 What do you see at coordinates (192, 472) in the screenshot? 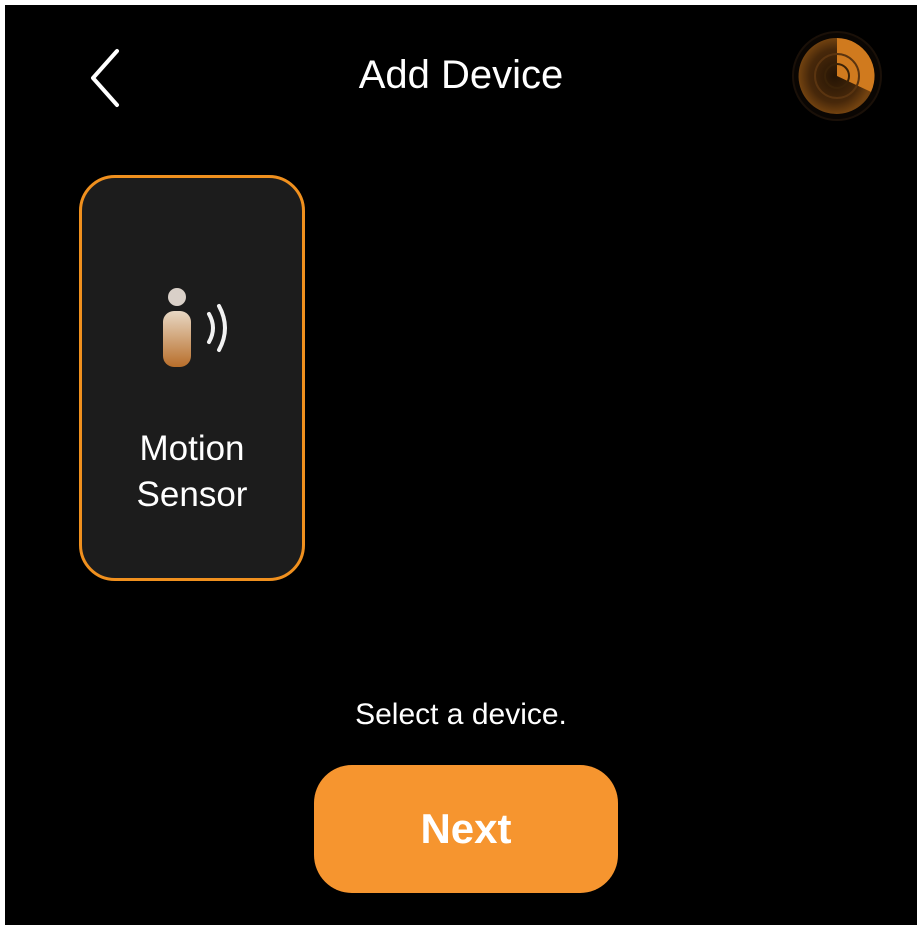
I see `device-label: Motion Sensor` at bounding box center [192, 472].